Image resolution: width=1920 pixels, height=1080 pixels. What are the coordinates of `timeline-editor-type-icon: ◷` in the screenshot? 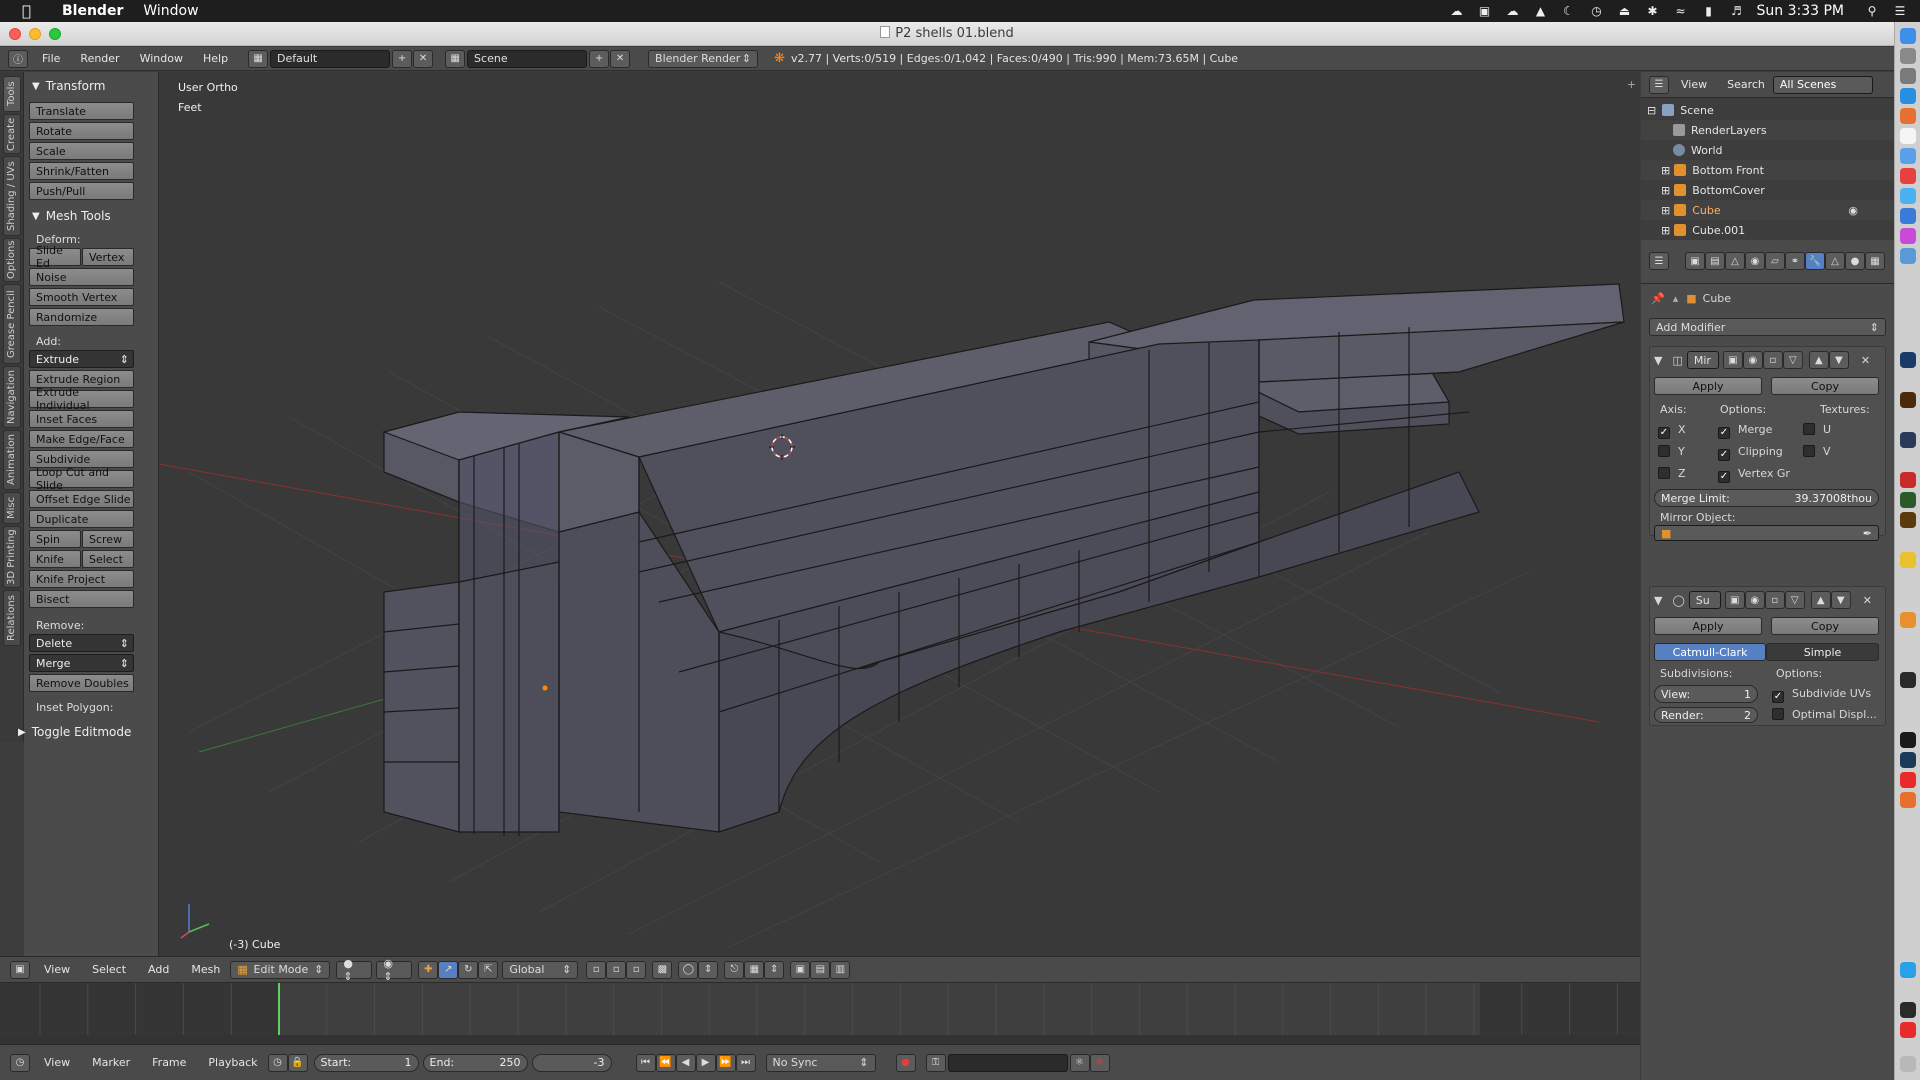 It's located at (20, 1062).